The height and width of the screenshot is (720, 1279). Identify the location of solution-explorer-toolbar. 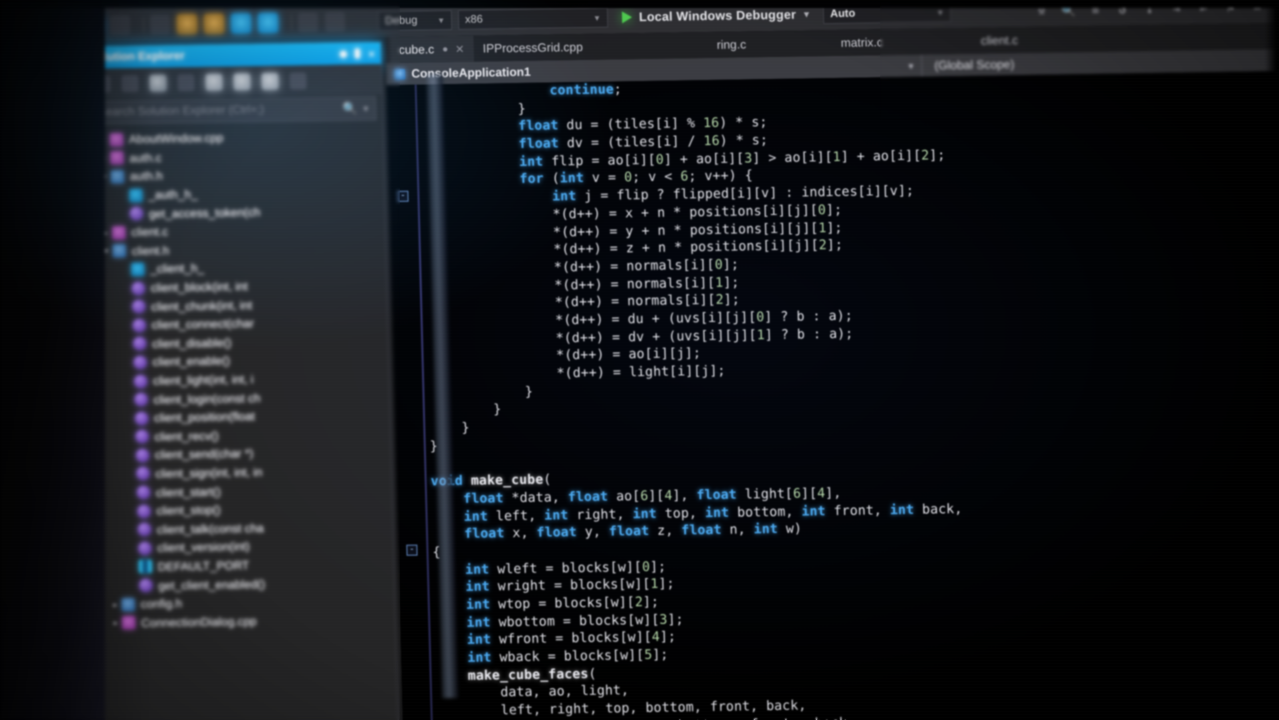
(232, 81).